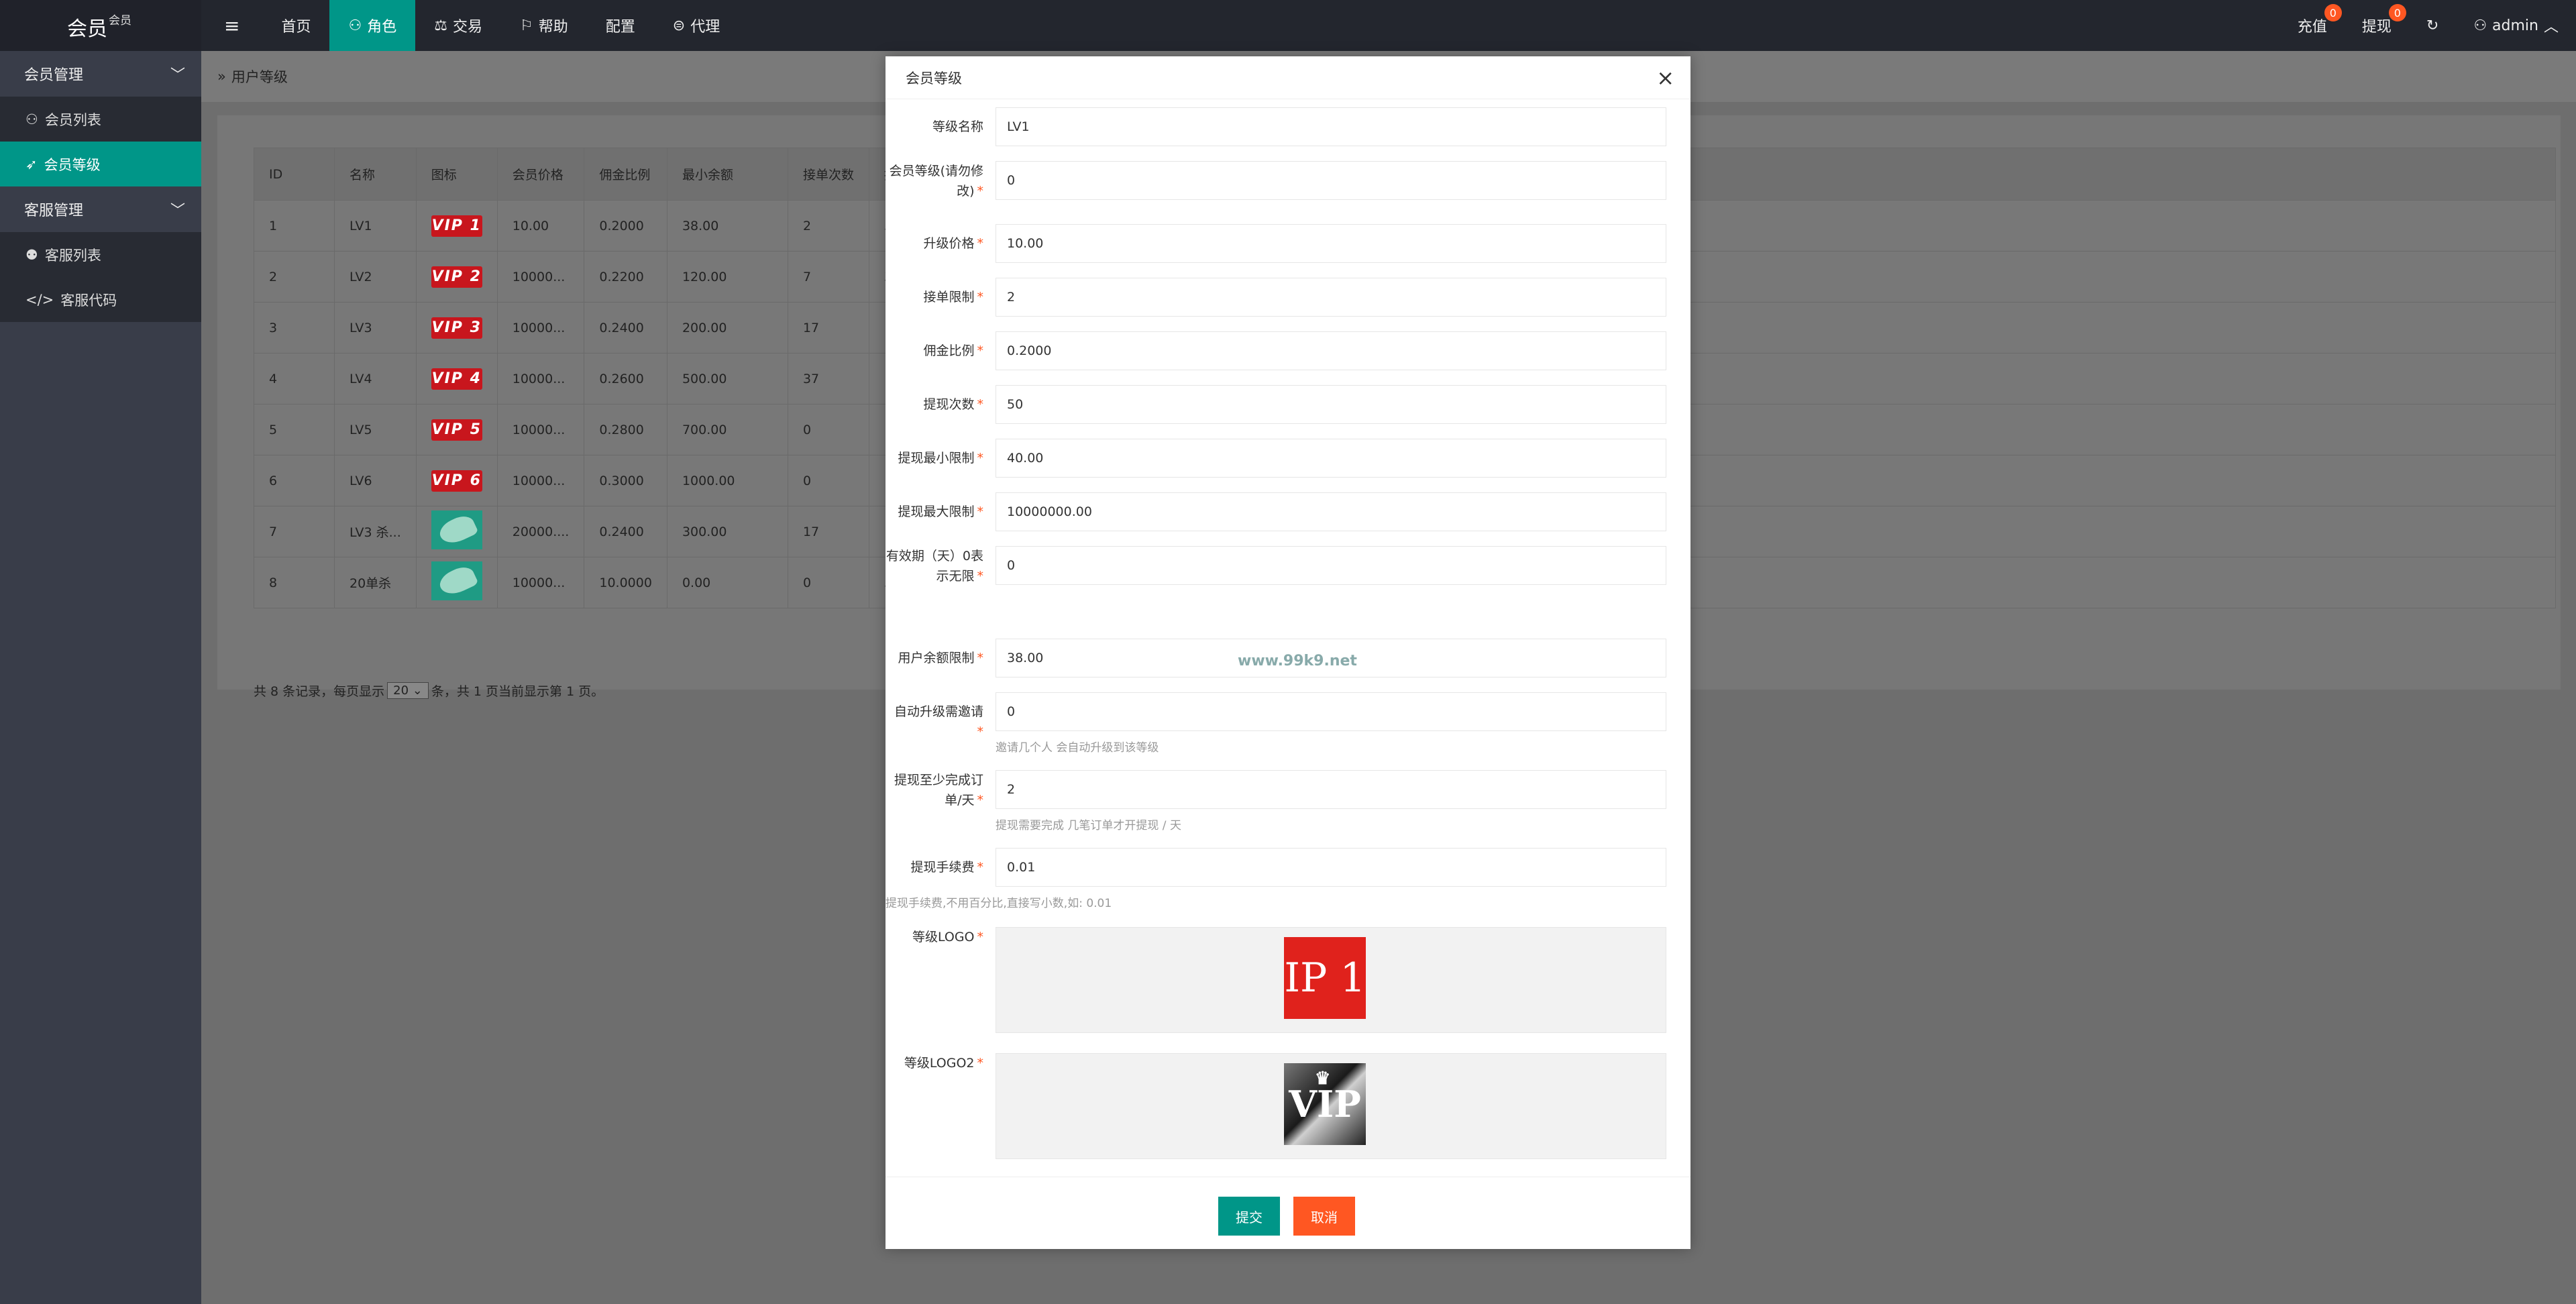 The height and width of the screenshot is (1304, 2576). What do you see at coordinates (828, 328) in the screenshot?
I see `cell-orders: 17` at bounding box center [828, 328].